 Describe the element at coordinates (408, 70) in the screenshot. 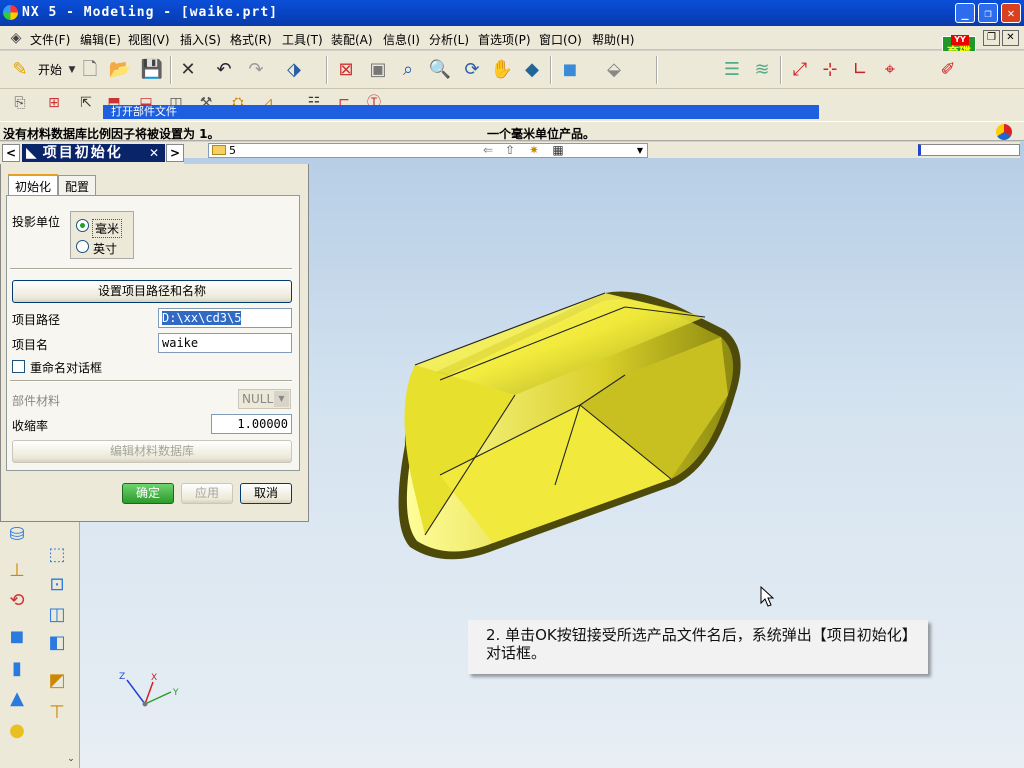

I see `zoom-region-icon: ⌕` at that location.